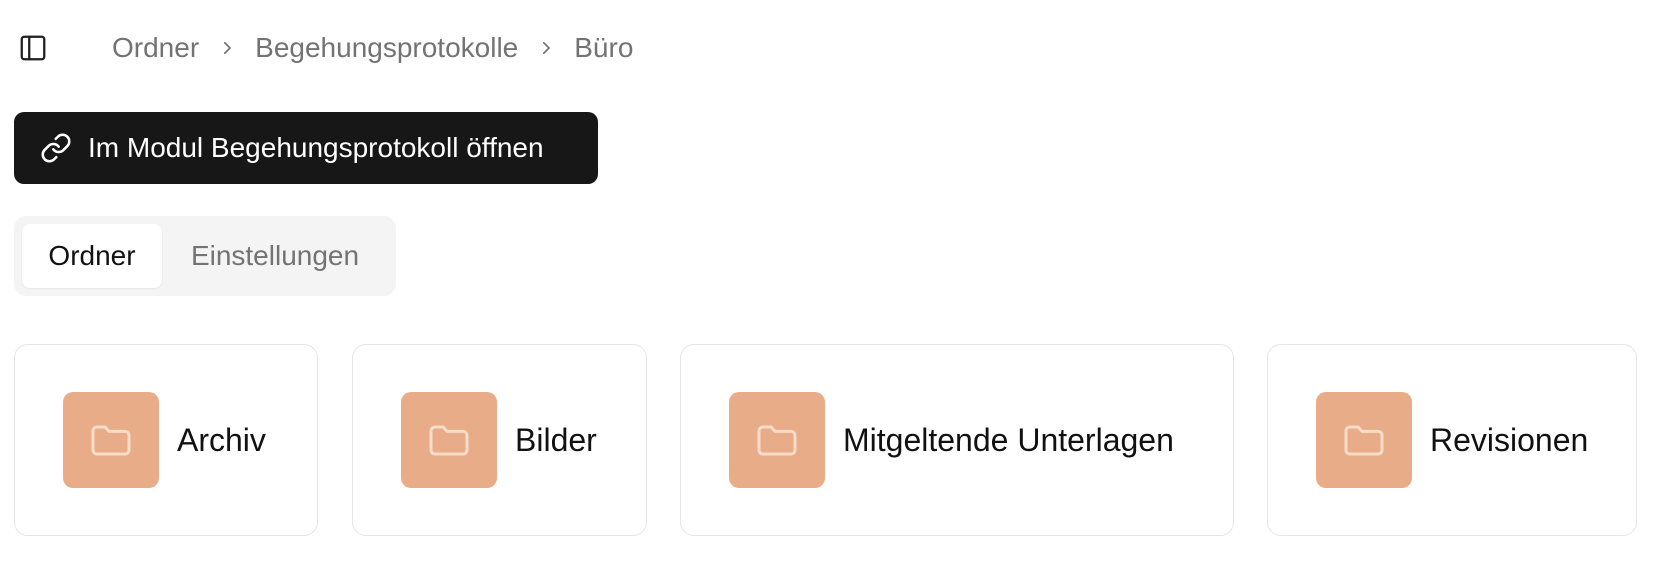 The width and height of the screenshot is (1656, 562). Describe the element at coordinates (56, 148) in the screenshot. I see `link-icon` at that location.